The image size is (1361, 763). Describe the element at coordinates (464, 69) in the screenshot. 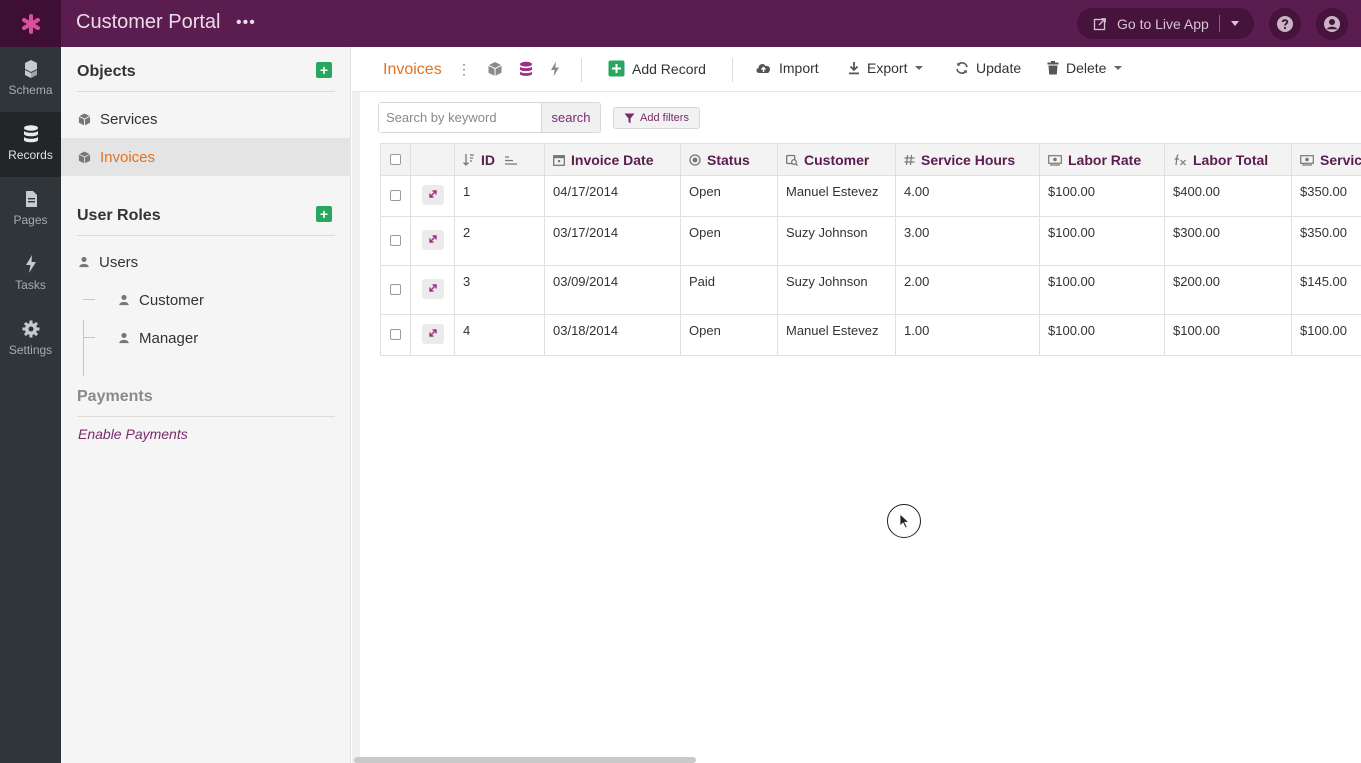

I see `kebab-menu-icon: ⋮` at that location.